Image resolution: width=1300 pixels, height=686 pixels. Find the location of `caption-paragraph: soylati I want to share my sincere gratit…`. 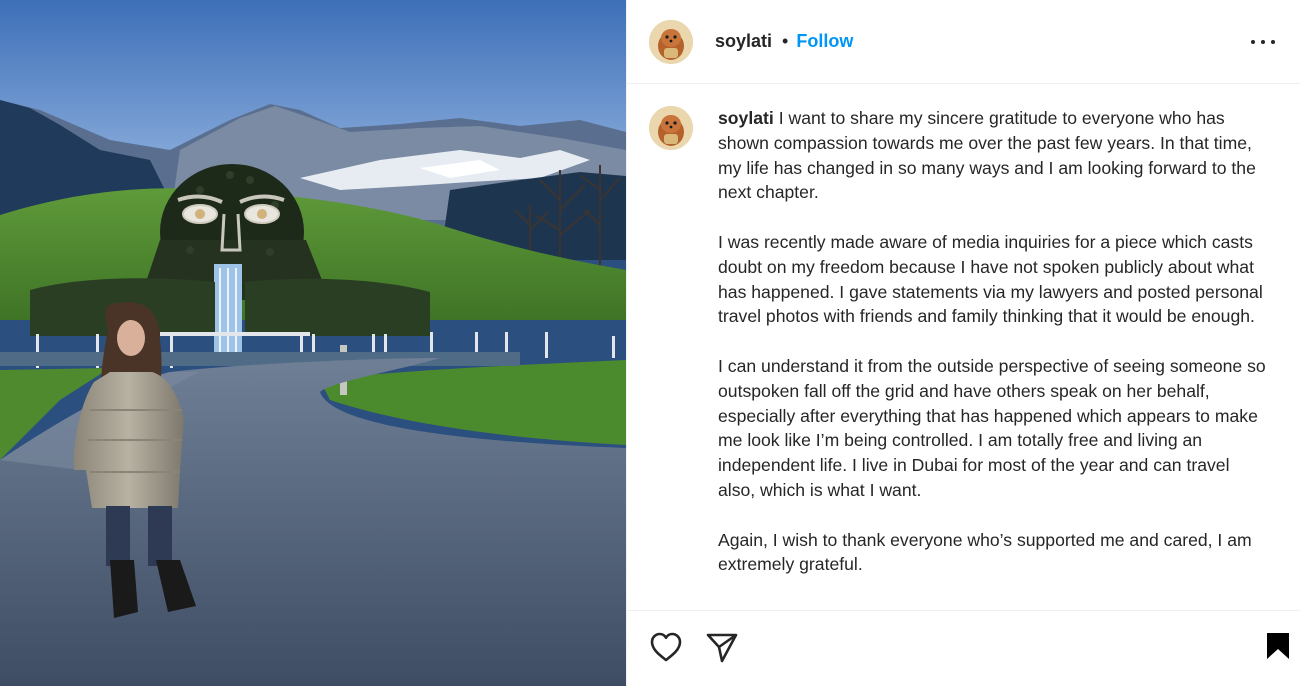

caption-paragraph: soylati I want to share my sincere gratit… is located at coordinates (994, 155).